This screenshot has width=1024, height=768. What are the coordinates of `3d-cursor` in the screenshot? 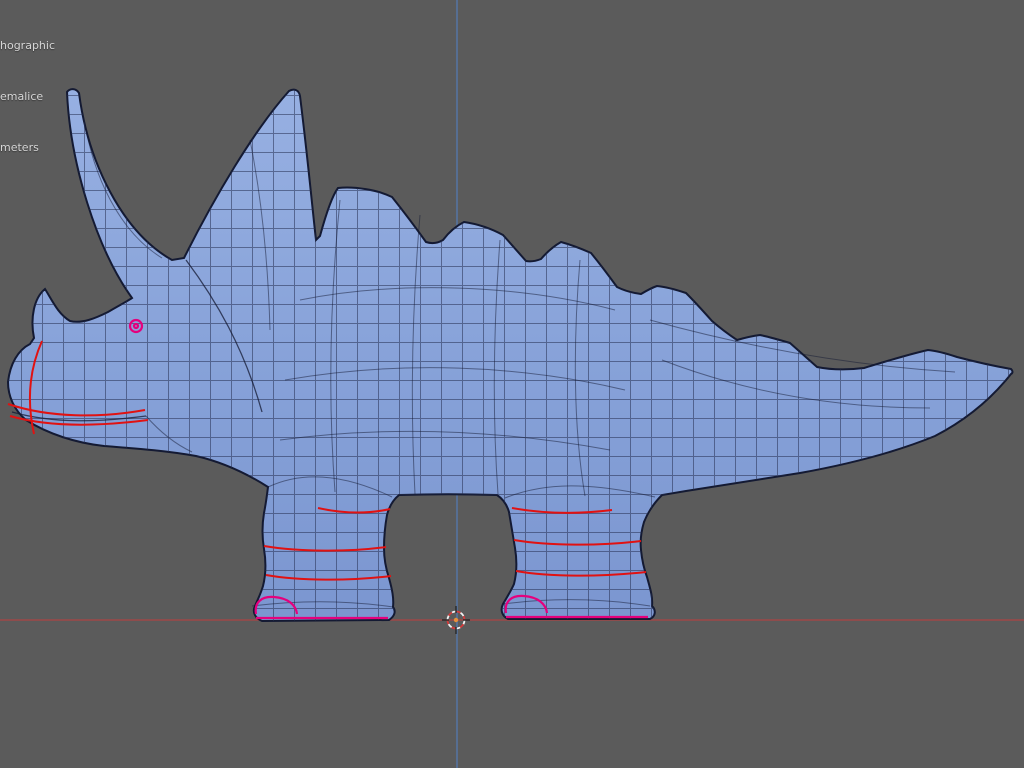 It's located at (456, 620).